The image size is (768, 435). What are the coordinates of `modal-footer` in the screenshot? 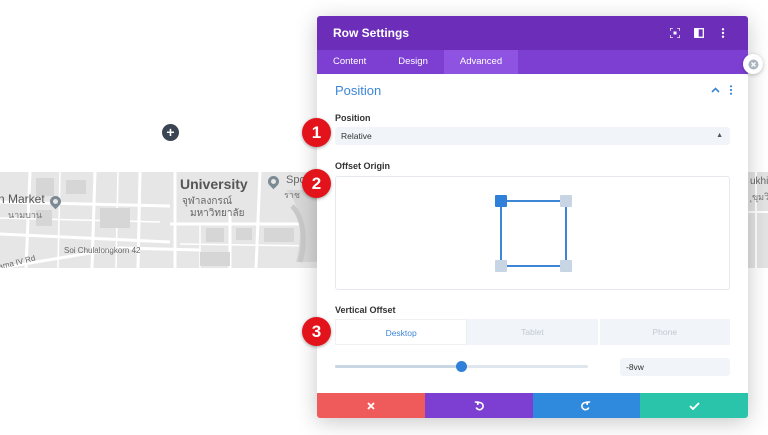 It's located at (532, 405).